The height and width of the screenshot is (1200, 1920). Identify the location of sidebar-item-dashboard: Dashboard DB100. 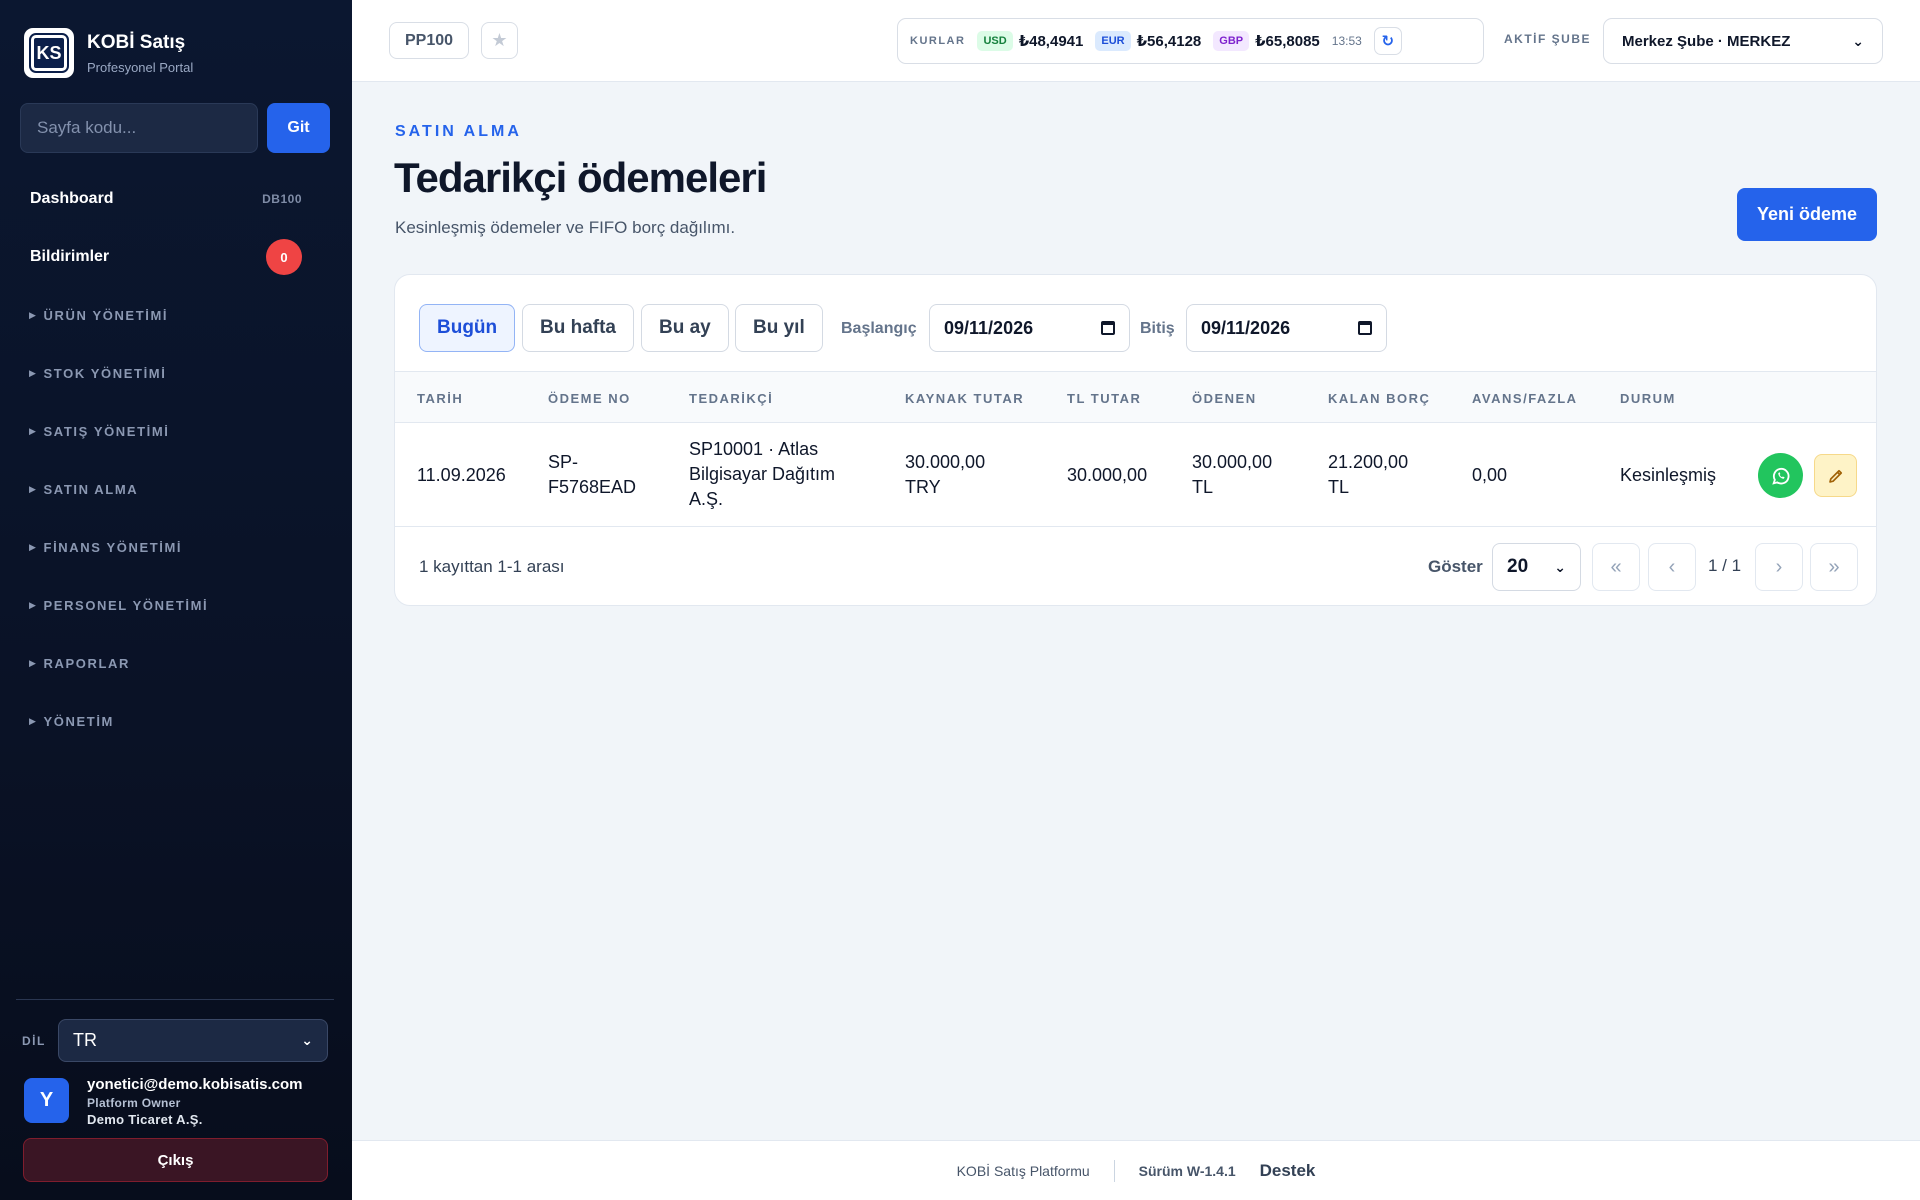
(176, 199).